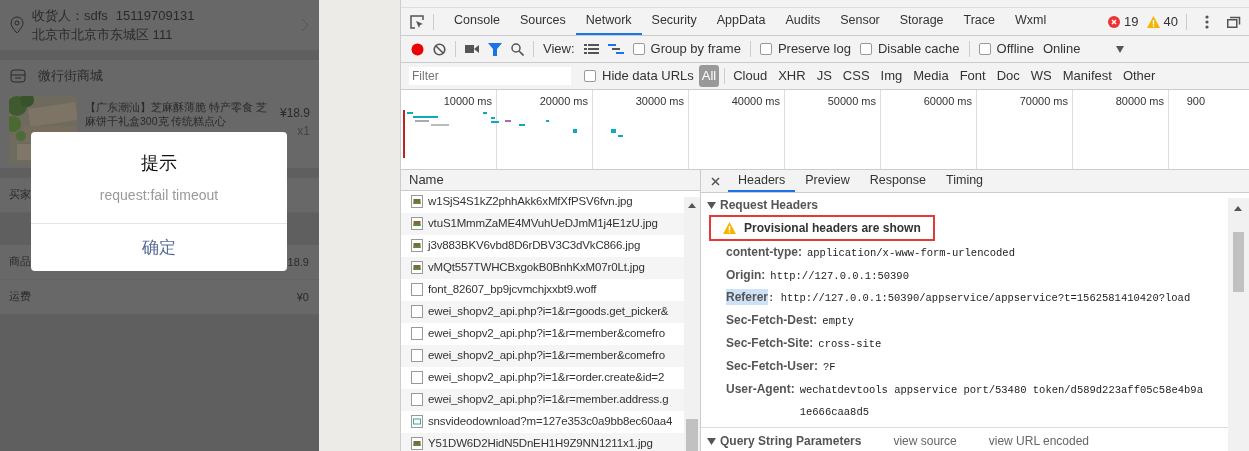 This screenshot has width=1249, height=451. What do you see at coordinates (559, 49) in the screenshot?
I see `view-label: View:` at bounding box center [559, 49].